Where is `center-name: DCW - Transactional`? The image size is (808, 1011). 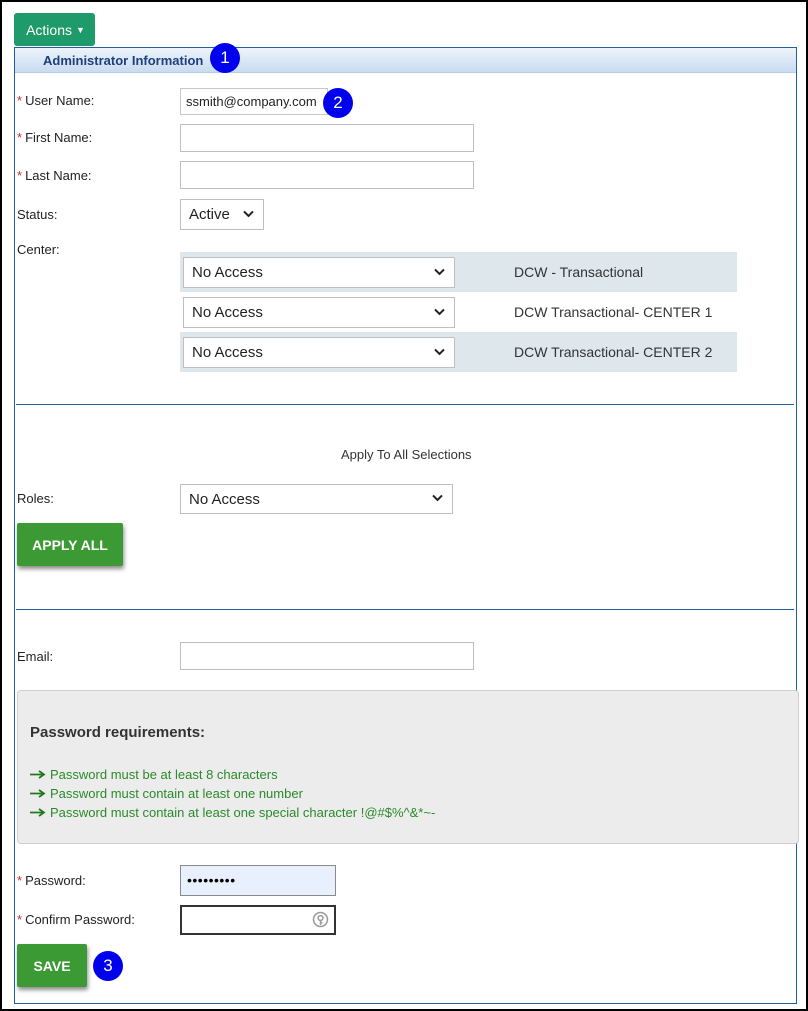
center-name: DCW - Transactional is located at coordinates (579, 272).